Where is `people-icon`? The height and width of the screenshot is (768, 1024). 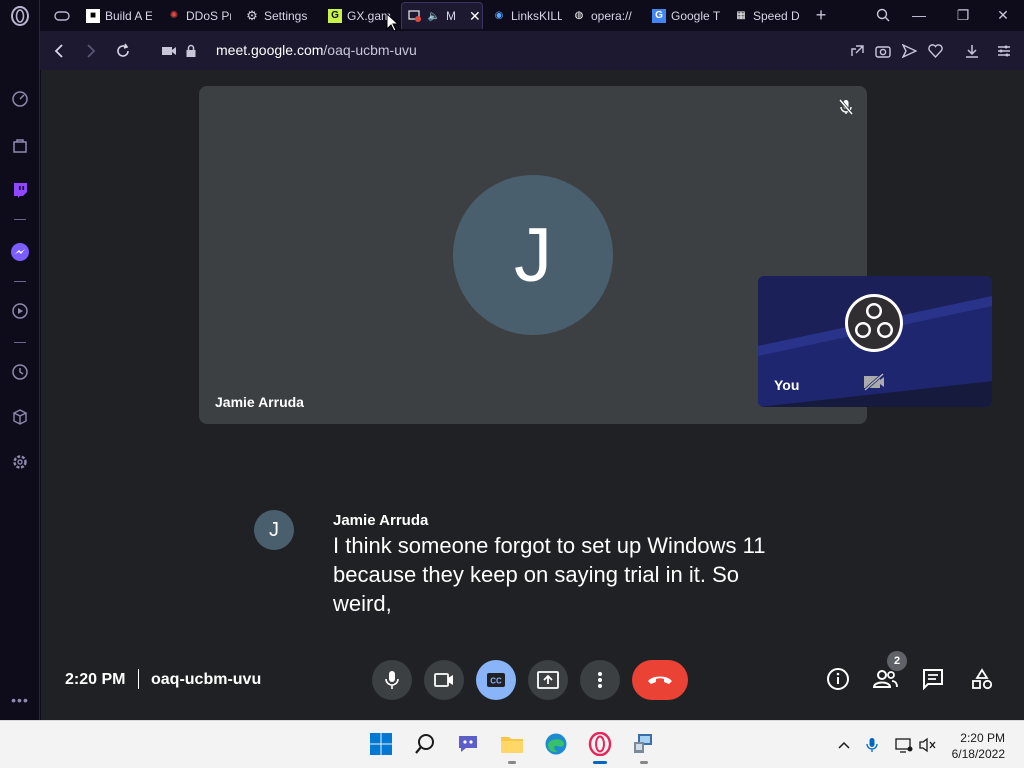 people-icon is located at coordinates (885, 679).